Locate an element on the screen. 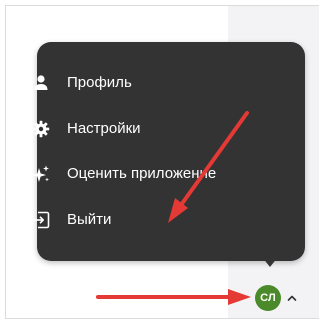 The image size is (326, 324). menu-item-logout: Выйти is located at coordinates (134, 220).